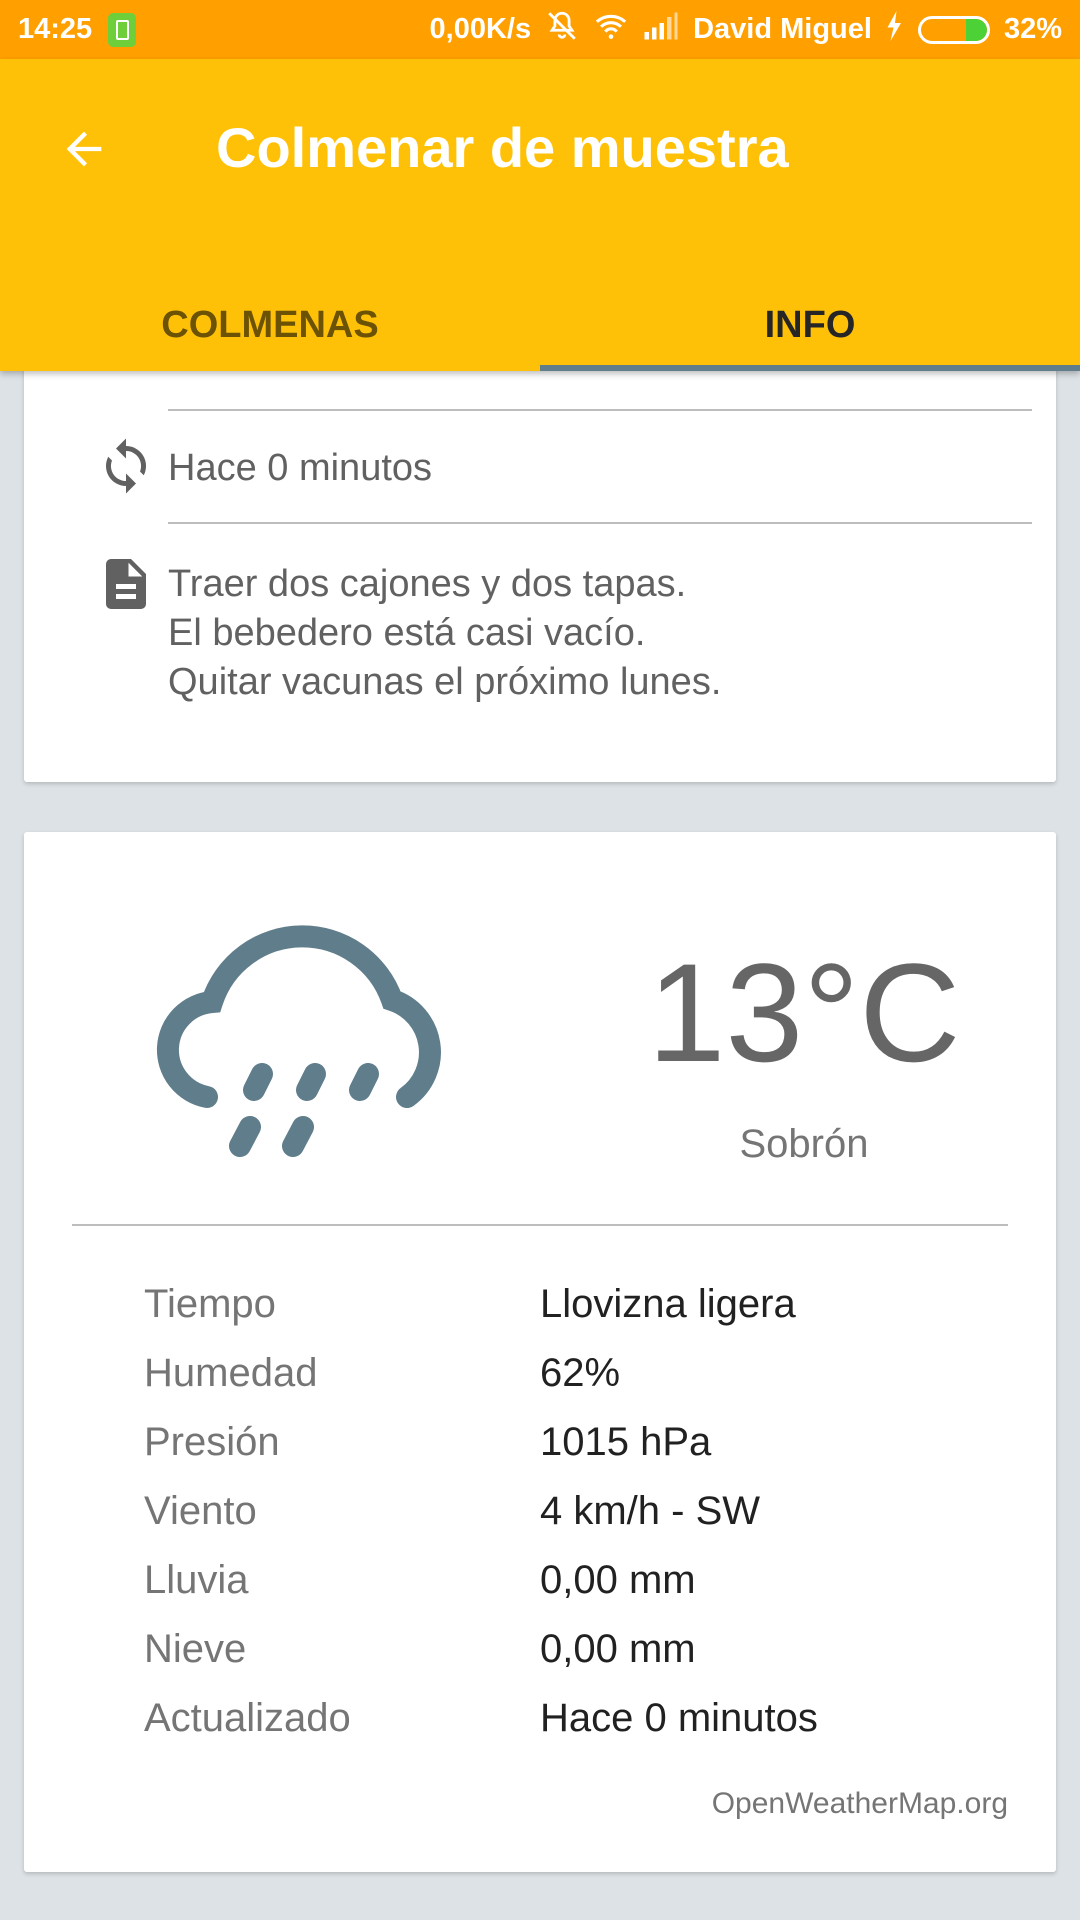 This screenshot has height=1920, width=1080. Describe the element at coordinates (804, 1012) in the screenshot. I see `temperature: 13°C` at that location.